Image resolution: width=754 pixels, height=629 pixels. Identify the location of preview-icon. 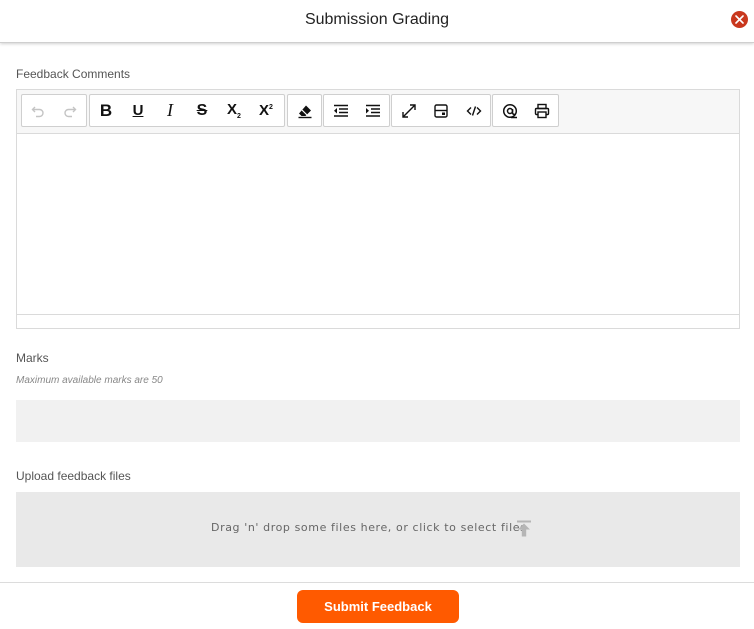
(441, 110).